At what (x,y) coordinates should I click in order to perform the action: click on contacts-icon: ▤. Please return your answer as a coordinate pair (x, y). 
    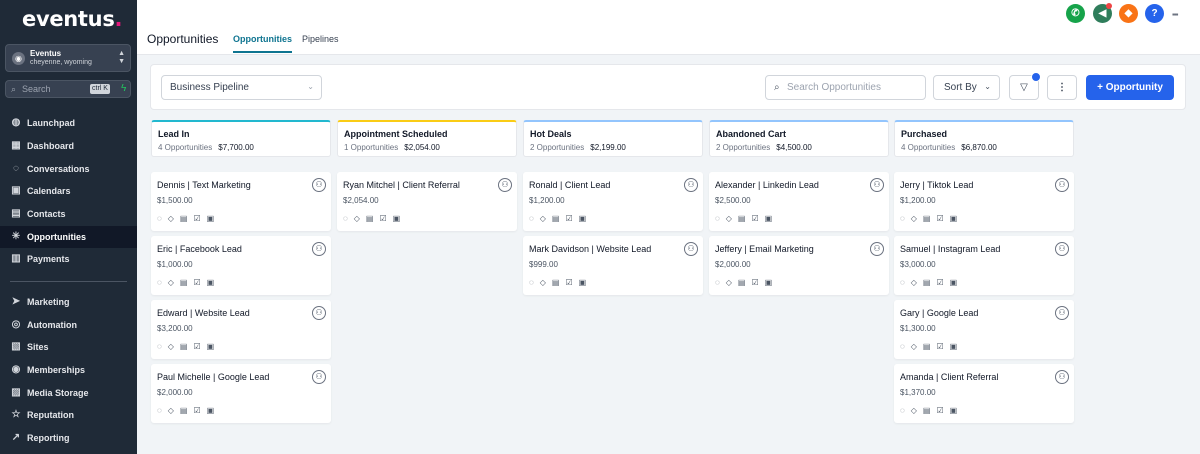
    Looking at the image, I should click on (16, 213).